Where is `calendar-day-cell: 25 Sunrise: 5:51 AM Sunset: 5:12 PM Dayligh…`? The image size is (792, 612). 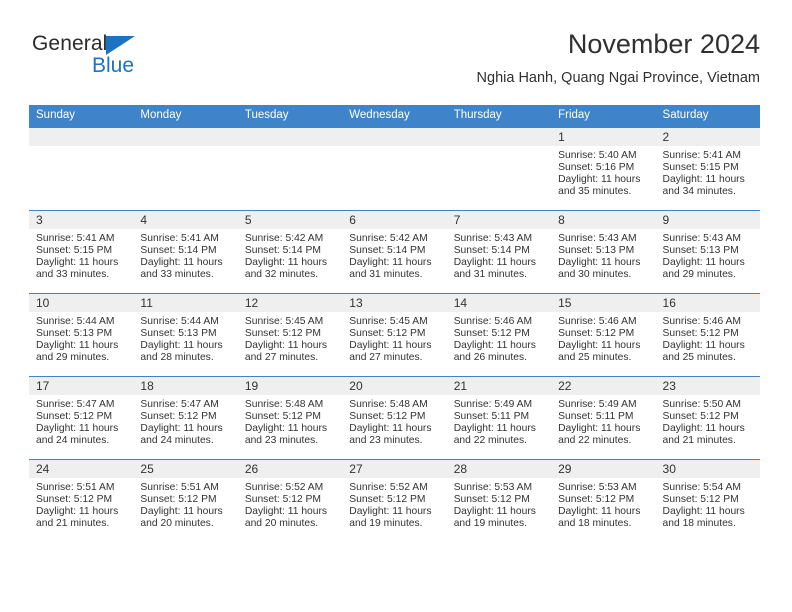
calendar-day-cell: 25 Sunrise: 5:51 AM Sunset: 5:12 PM Dayligh… is located at coordinates (185, 500).